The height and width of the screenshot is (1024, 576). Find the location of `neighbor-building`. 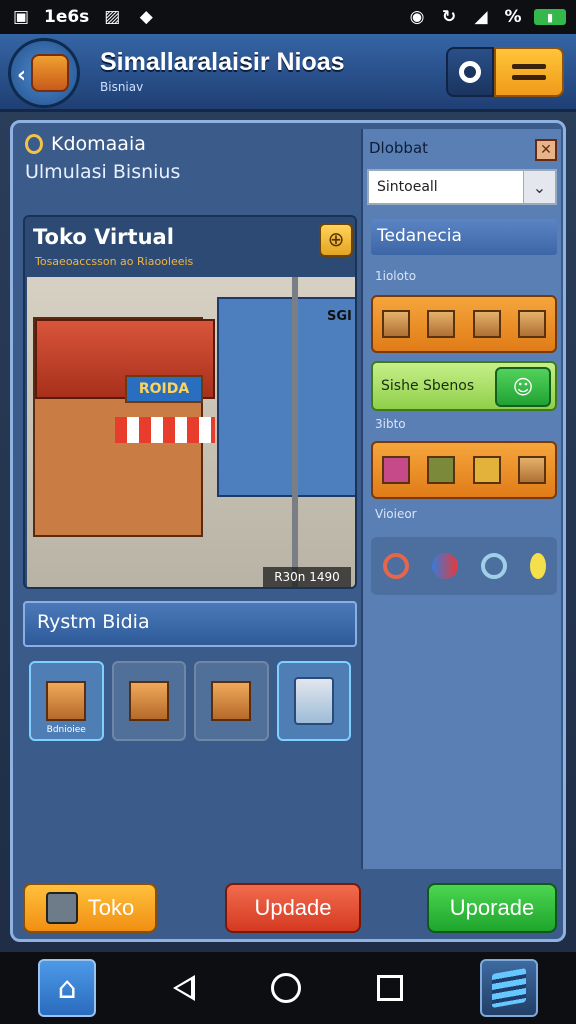

neighbor-building is located at coordinates (286, 397).